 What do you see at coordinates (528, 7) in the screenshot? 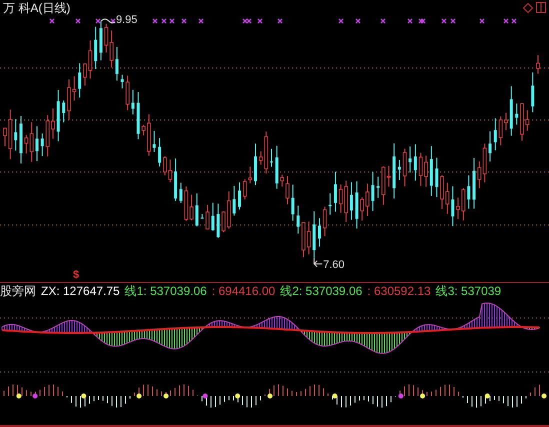
I see `diamond-icon` at bounding box center [528, 7].